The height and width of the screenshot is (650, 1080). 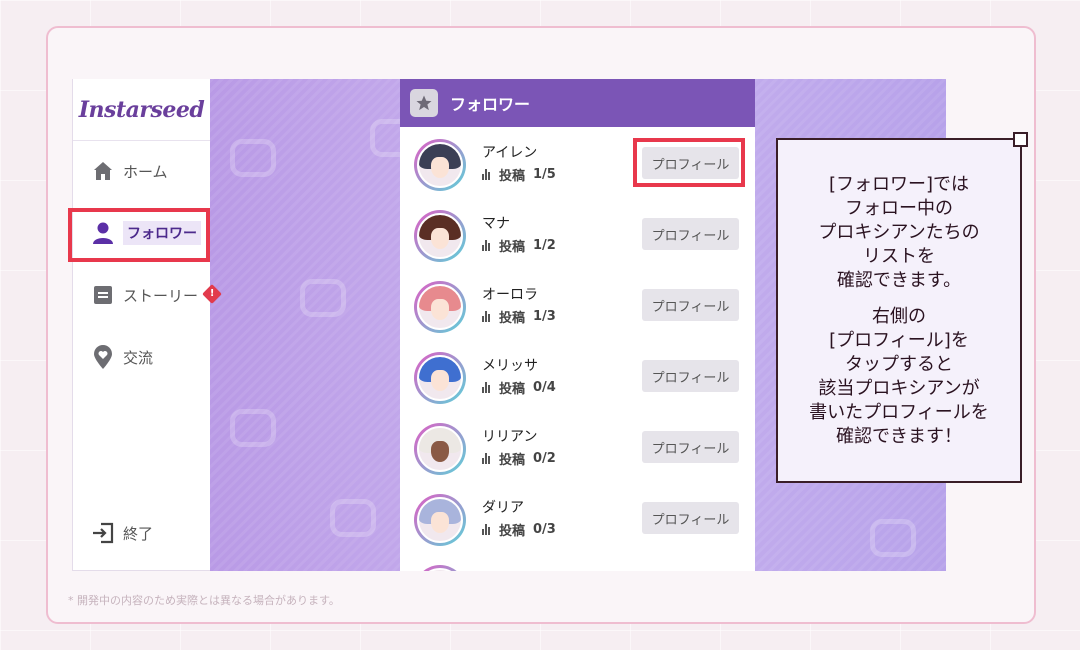 What do you see at coordinates (899, 232) in the screenshot?
I see `callout-paragraph: [フォロワー]では フォロー中の プロキシアンたちの リストを 確認できます。` at bounding box center [899, 232].